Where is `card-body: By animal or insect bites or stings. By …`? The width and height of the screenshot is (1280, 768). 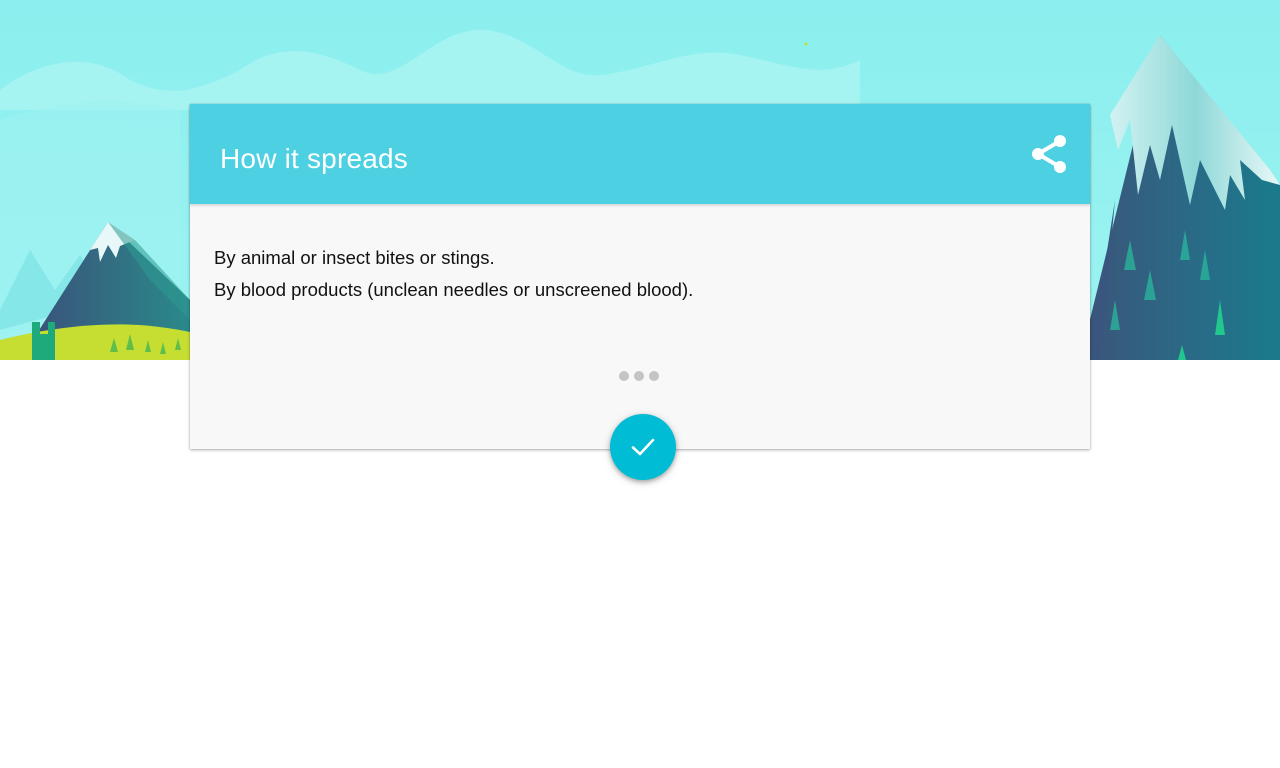 card-body: By animal or insect bites or stings. By … is located at coordinates (639, 274).